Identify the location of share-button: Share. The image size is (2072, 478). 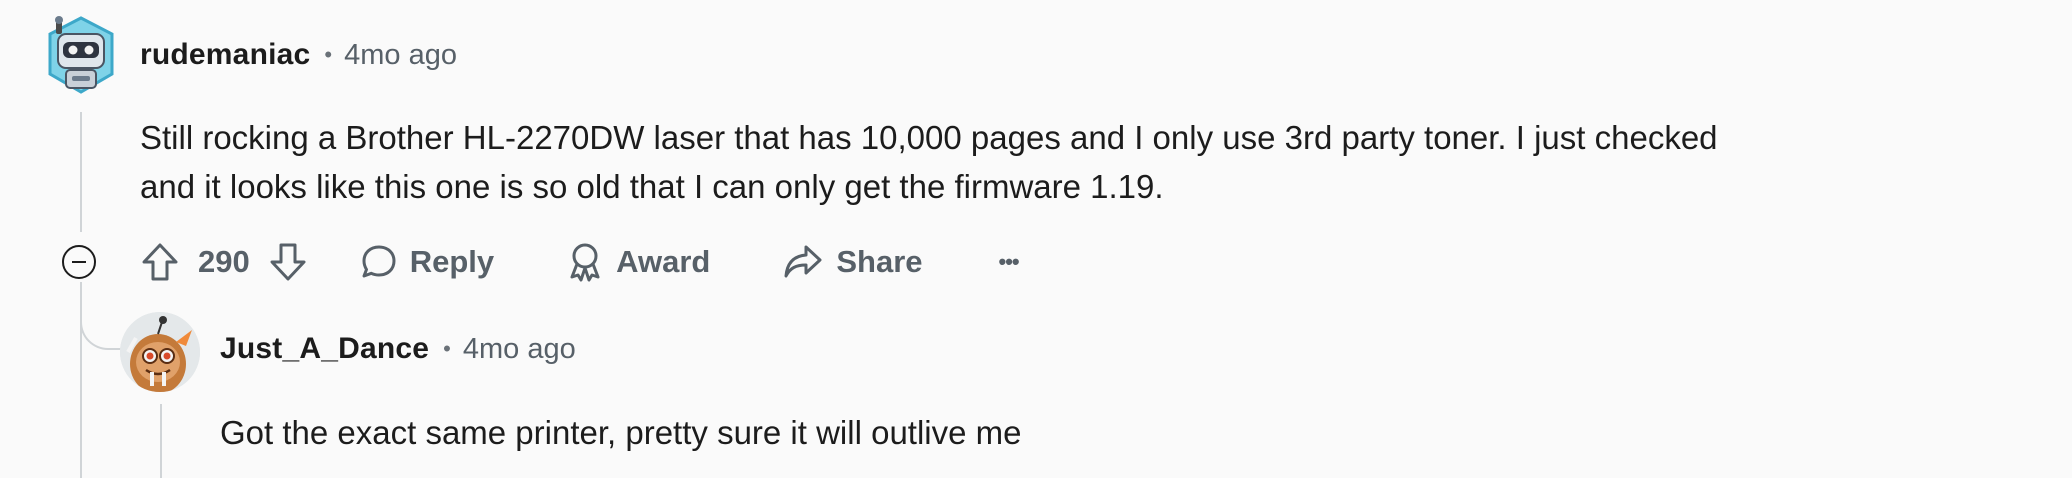
(852, 262).